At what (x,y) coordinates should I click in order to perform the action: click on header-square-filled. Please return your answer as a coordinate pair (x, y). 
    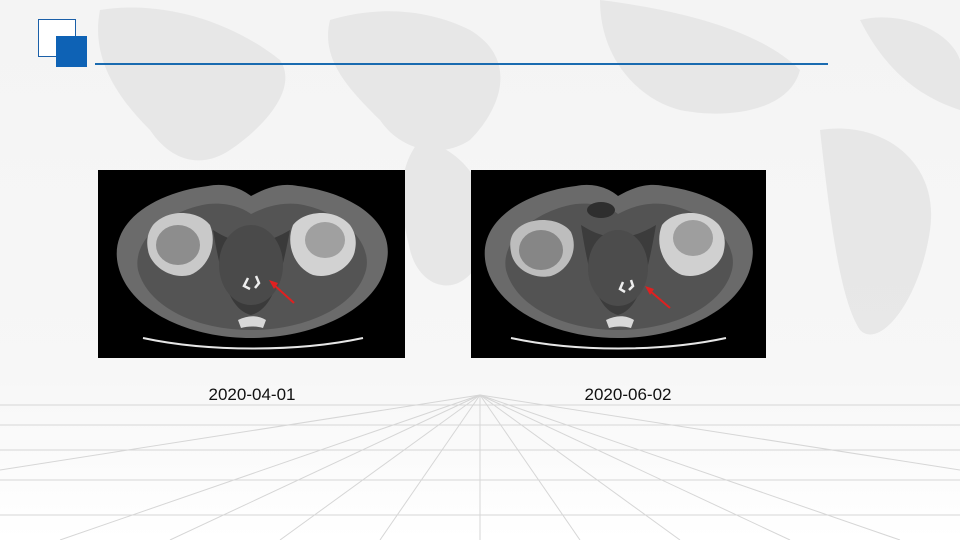
    Looking at the image, I should click on (71, 51).